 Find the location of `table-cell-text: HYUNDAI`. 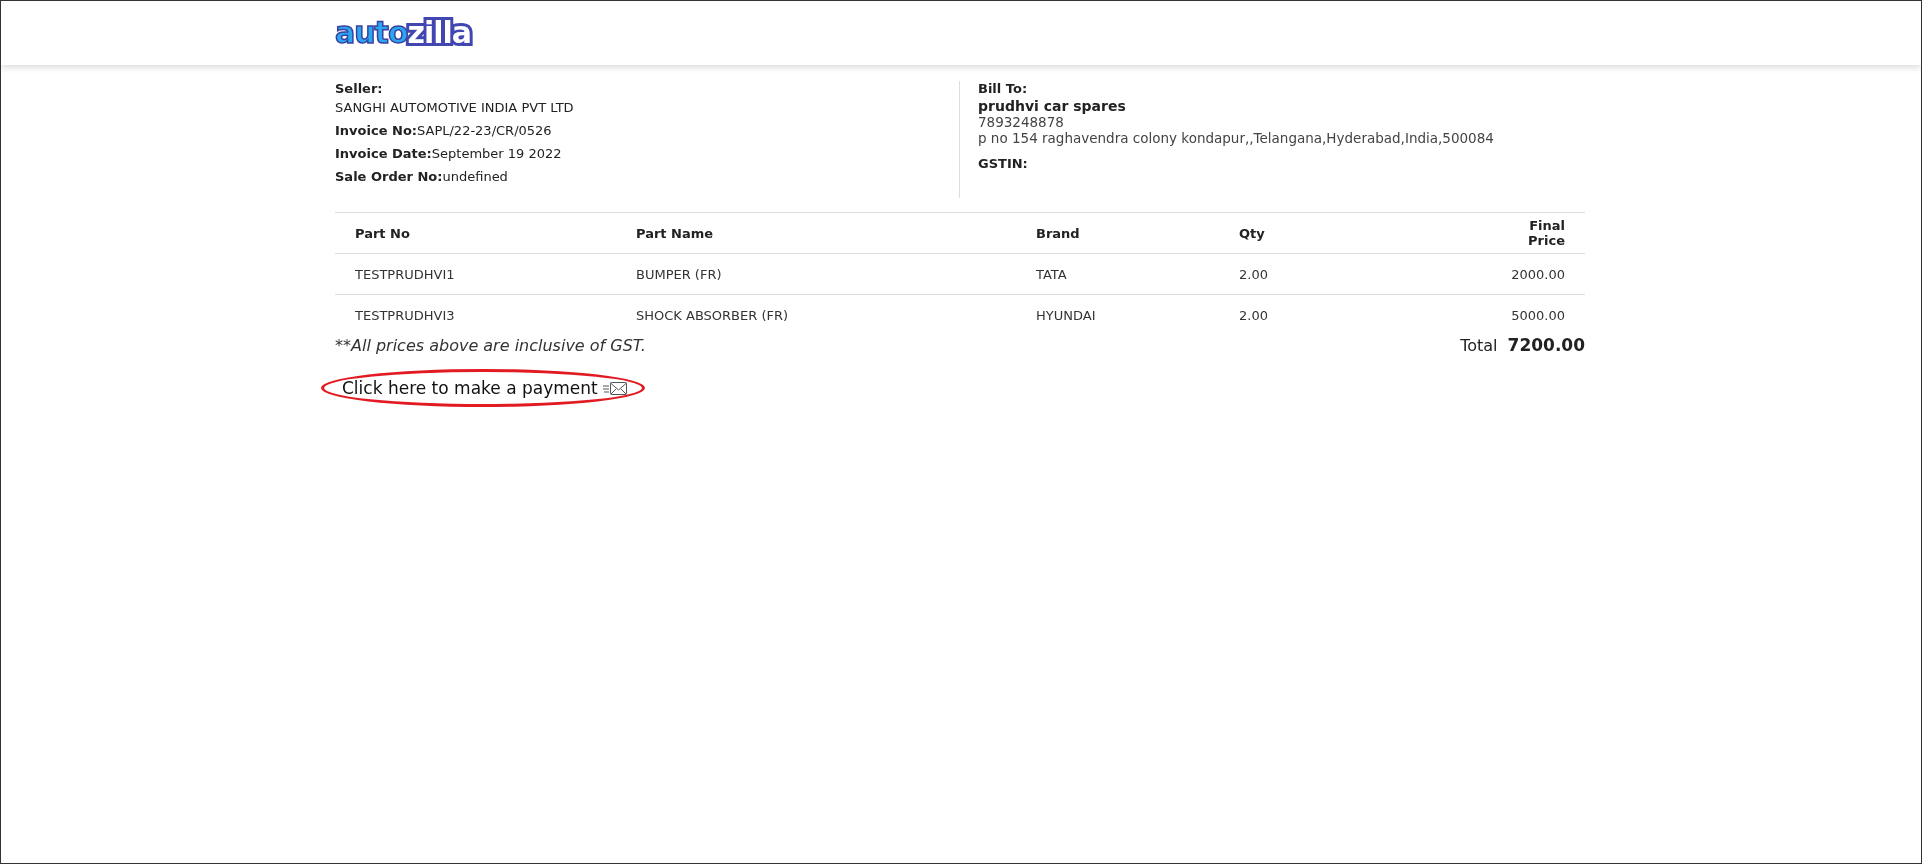

table-cell-text: HYUNDAI is located at coordinates (1066, 315).